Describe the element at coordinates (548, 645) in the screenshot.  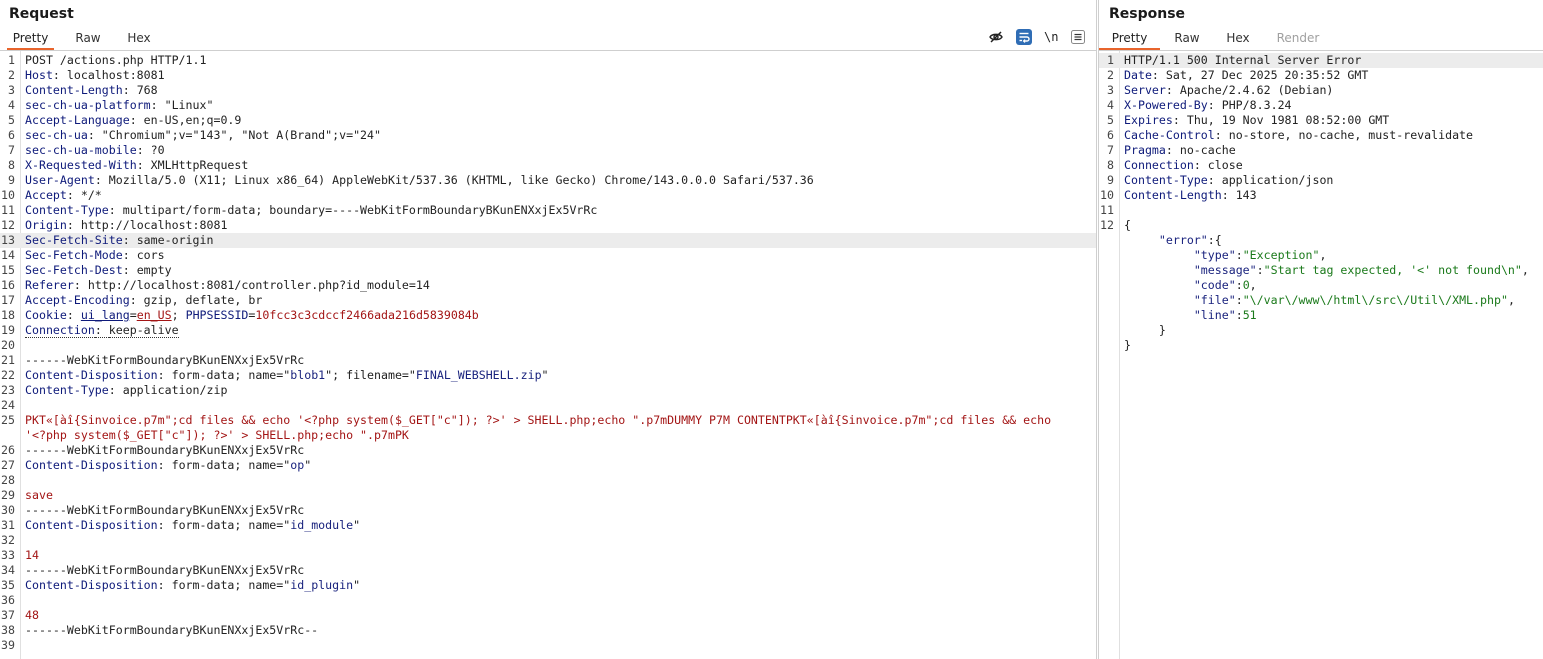
I see `code-line: 39` at that location.